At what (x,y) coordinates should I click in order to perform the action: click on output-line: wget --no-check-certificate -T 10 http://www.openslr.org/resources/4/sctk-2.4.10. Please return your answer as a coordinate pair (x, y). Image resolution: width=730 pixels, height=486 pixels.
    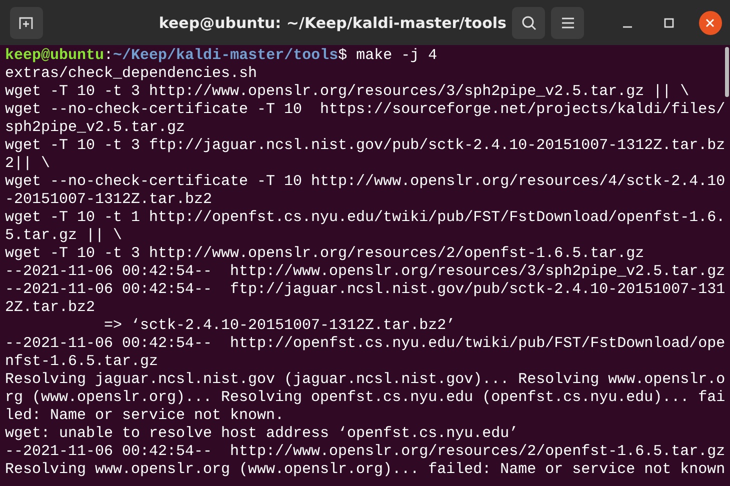
    Looking at the image, I should click on (365, 182).